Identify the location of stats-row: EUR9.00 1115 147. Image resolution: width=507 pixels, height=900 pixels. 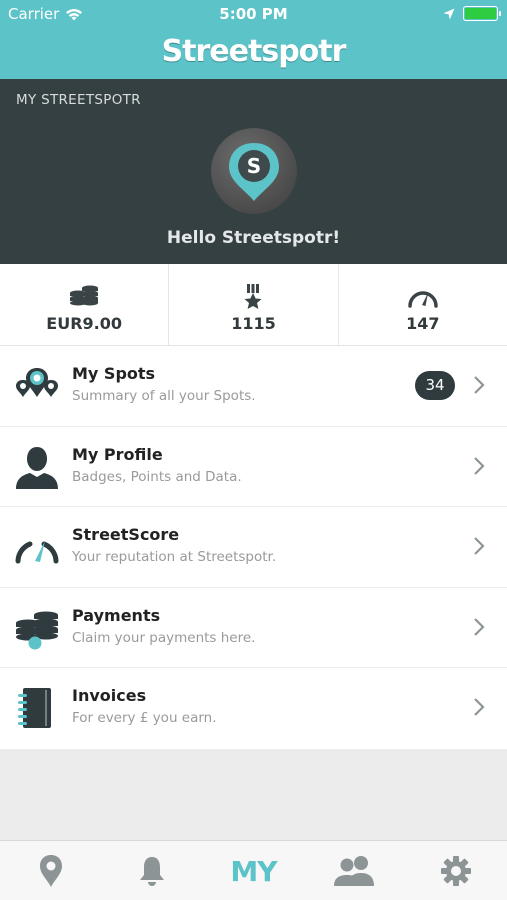
(253, 305).